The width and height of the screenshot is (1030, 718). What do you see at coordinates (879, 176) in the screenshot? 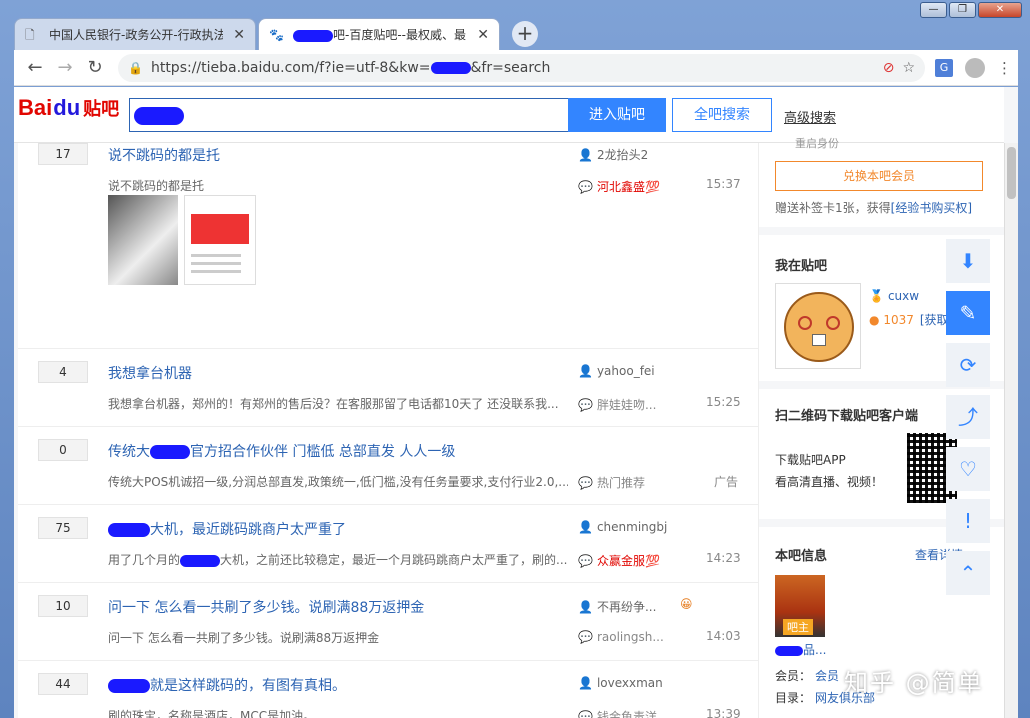
I see `member-exchange-button: 兑换本吧会员` at bounding box center [879, 176].